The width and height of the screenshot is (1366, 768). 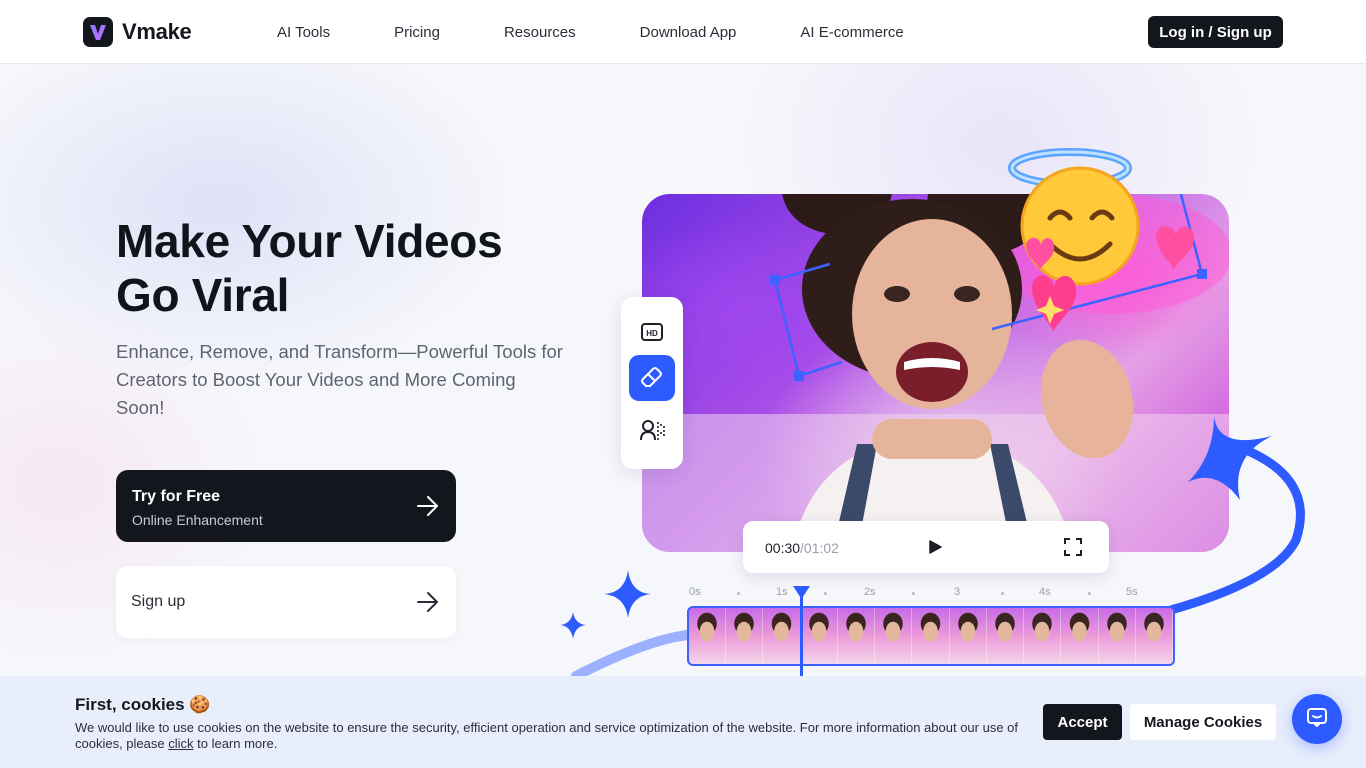 I want to click on try-for-free-sublabel: Online Enhancement, so click(x=197, y=520).